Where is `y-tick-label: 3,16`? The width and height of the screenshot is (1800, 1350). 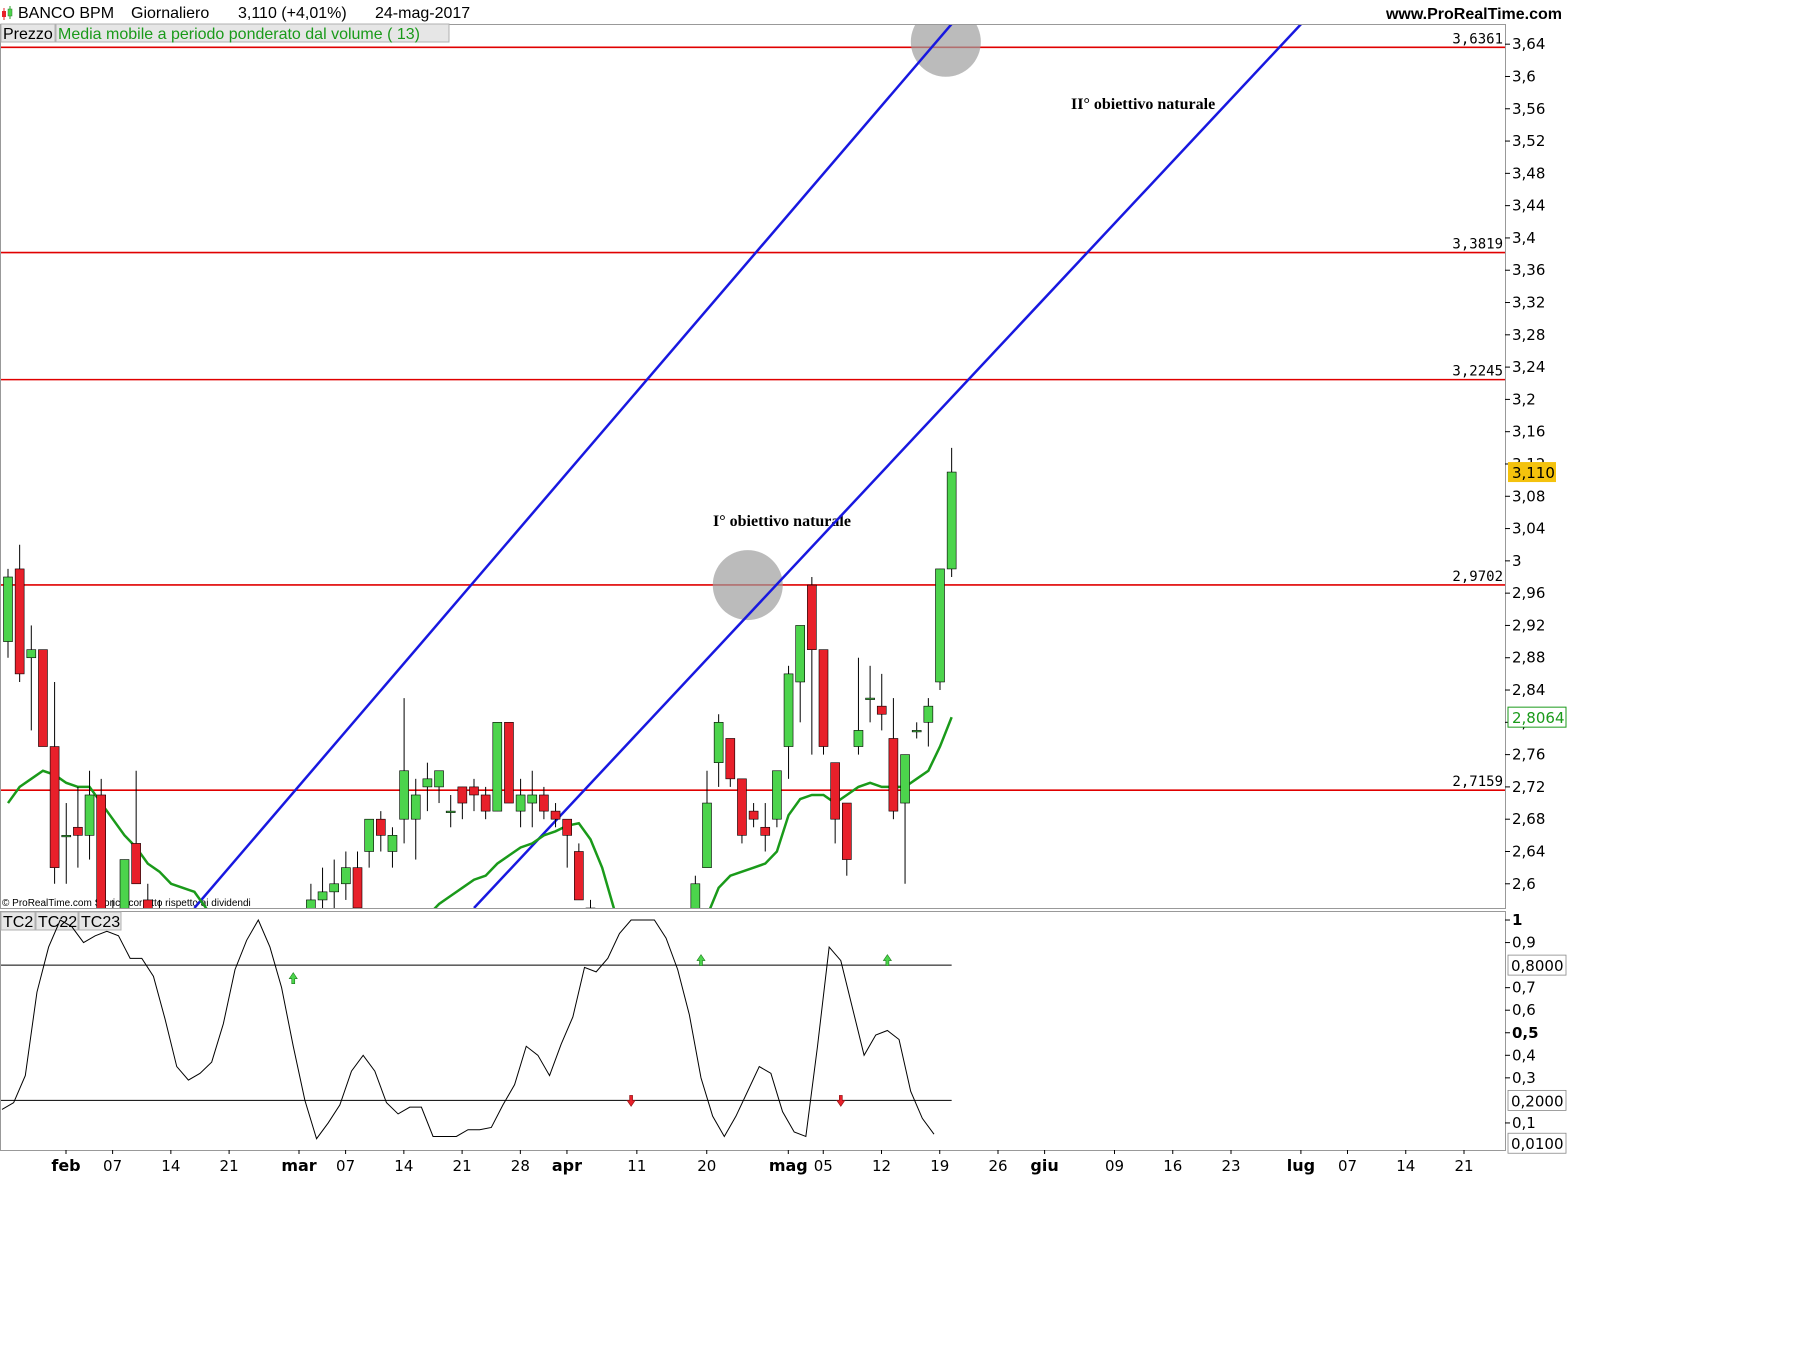
y-tick-label: 3,16 is located at coordinates (1528, 432).